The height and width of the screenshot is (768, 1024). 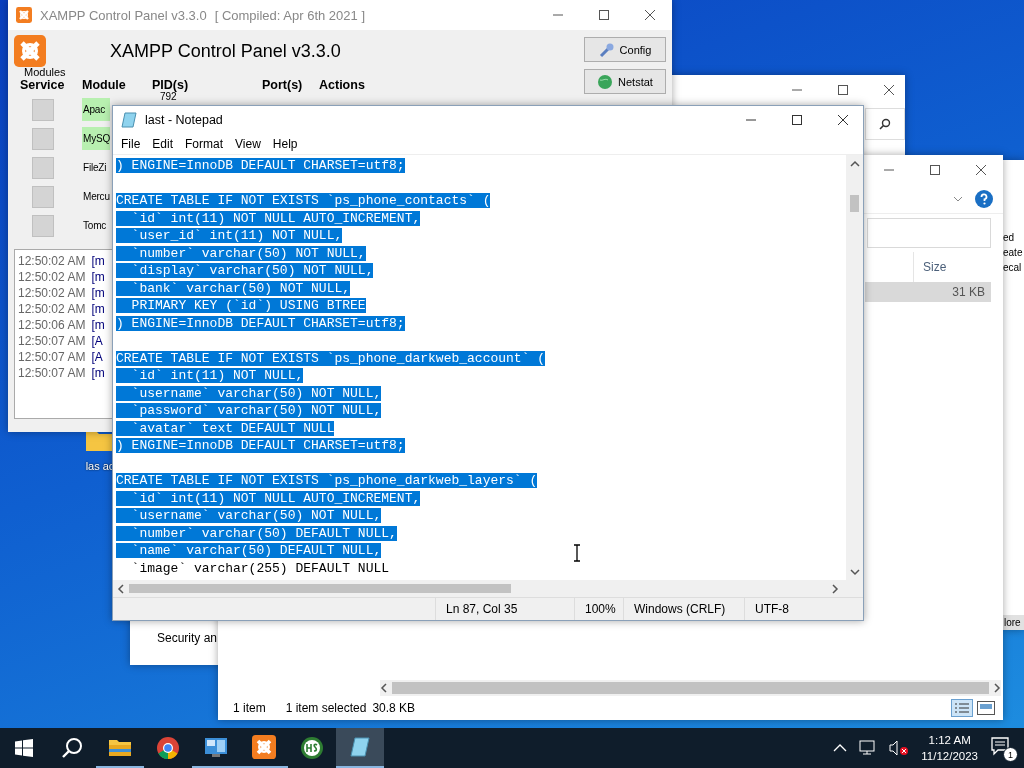 I want to click on clock-time: 1:12 AM, so click(x=949, y=740).